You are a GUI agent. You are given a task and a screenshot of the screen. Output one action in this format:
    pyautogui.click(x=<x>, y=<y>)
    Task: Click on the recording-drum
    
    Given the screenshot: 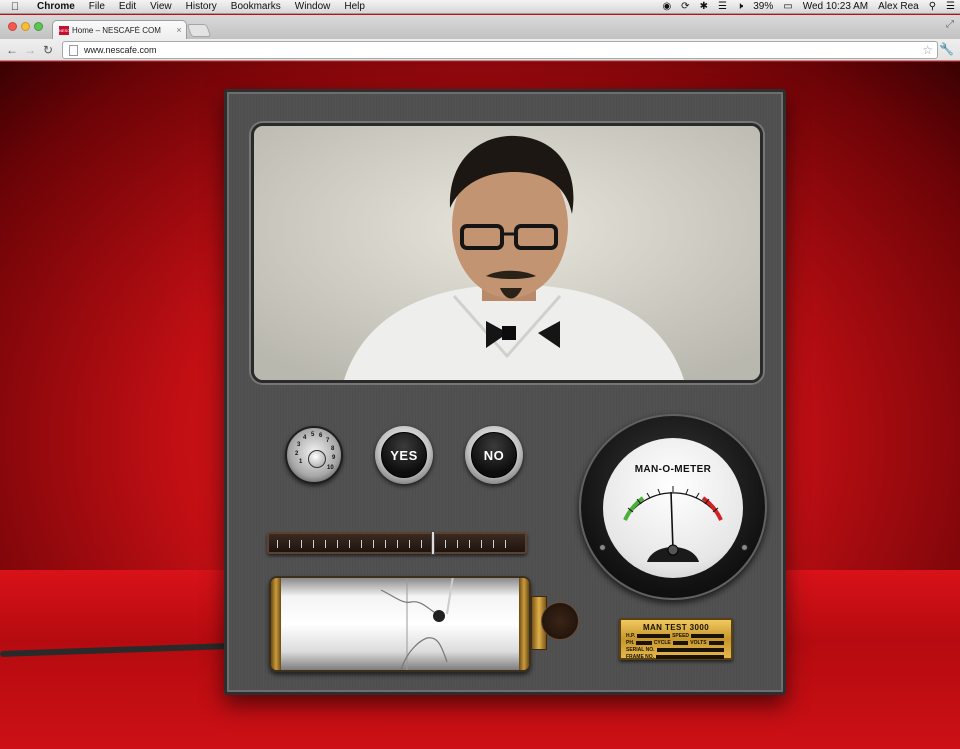 What is the action you would take?
    pyautogui.click(x=400, y=624)
    